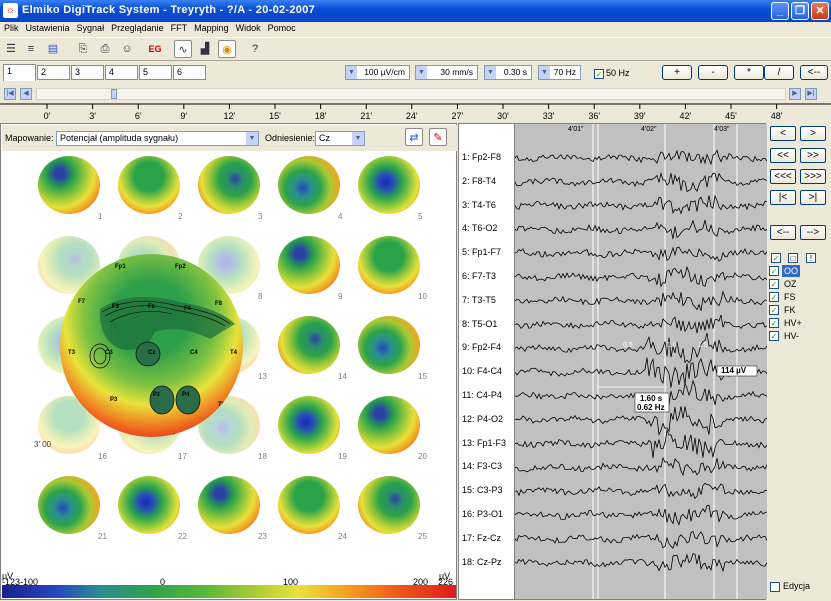 The width and height of the screenshot is (831, 601). I want to click on mapping-icon: ◉, so click(227, 49).